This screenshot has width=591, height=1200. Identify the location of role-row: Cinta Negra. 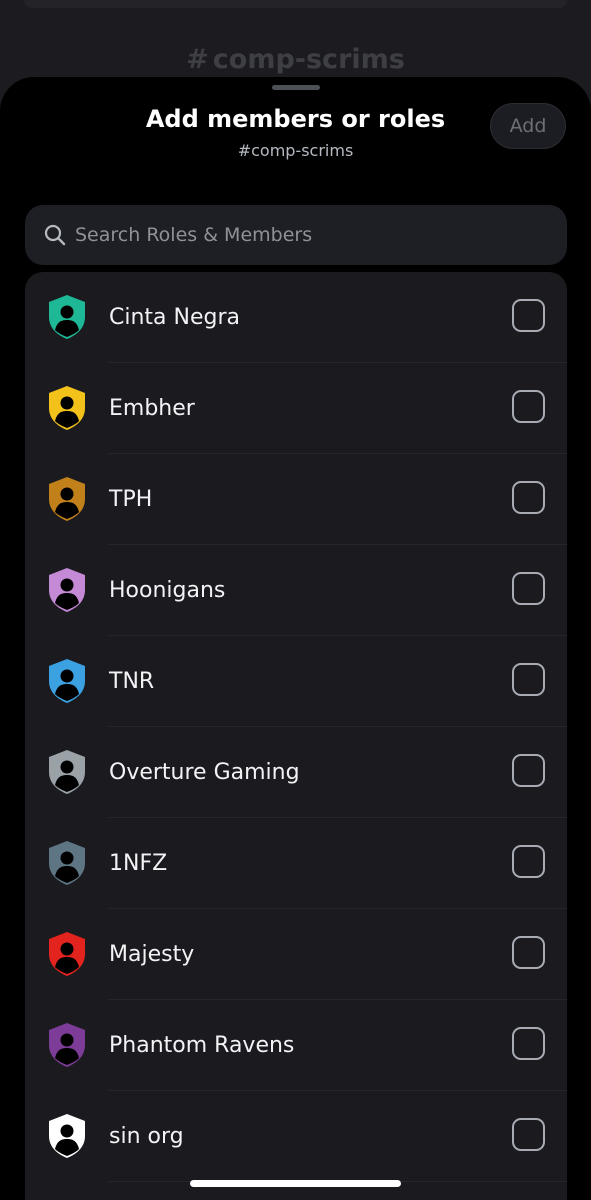
(296, 317).